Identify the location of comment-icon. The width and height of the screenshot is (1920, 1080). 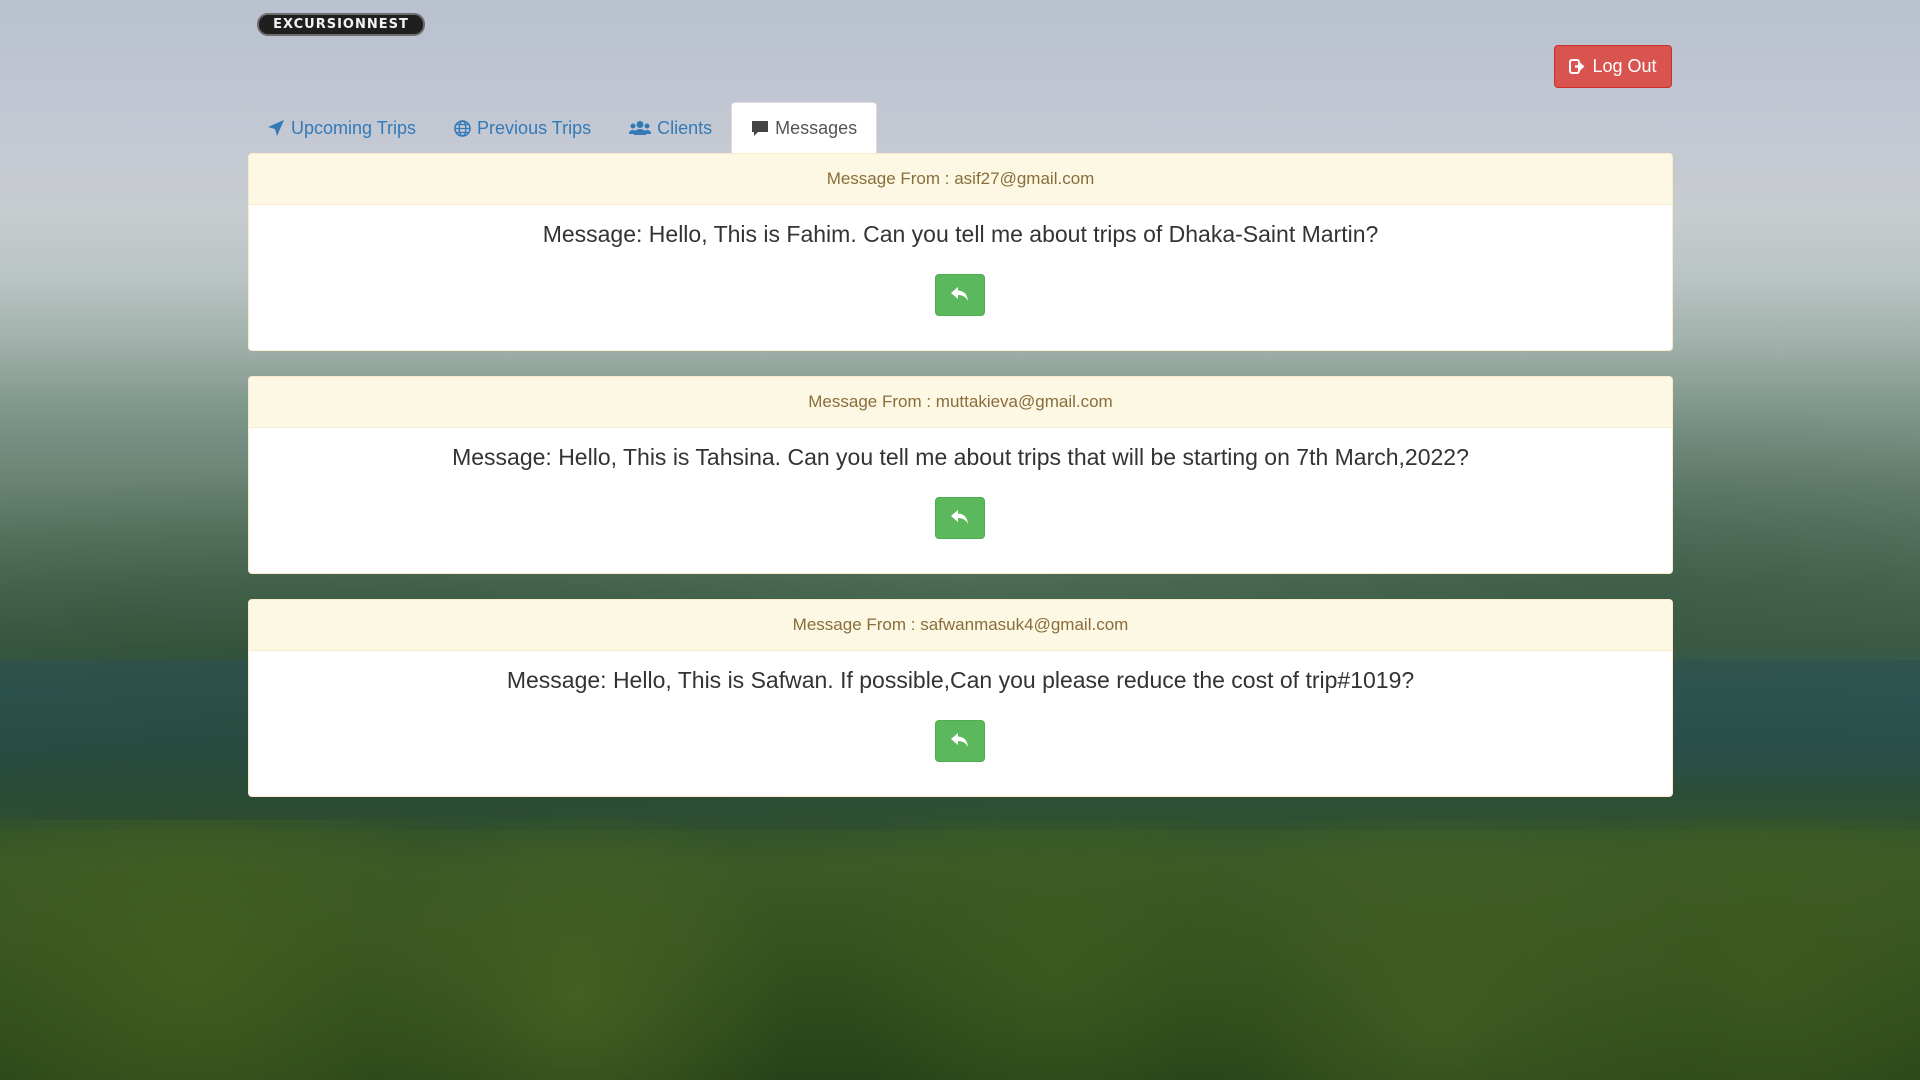
(760, 128).